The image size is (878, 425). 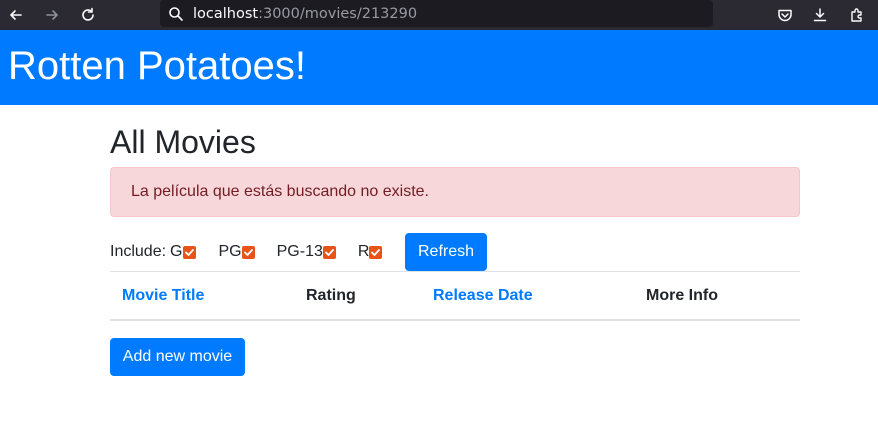 What do you see at coordinates (226, 13) in the screenshot?
I see `url-host: localhost` at bounding box center [226, 13].